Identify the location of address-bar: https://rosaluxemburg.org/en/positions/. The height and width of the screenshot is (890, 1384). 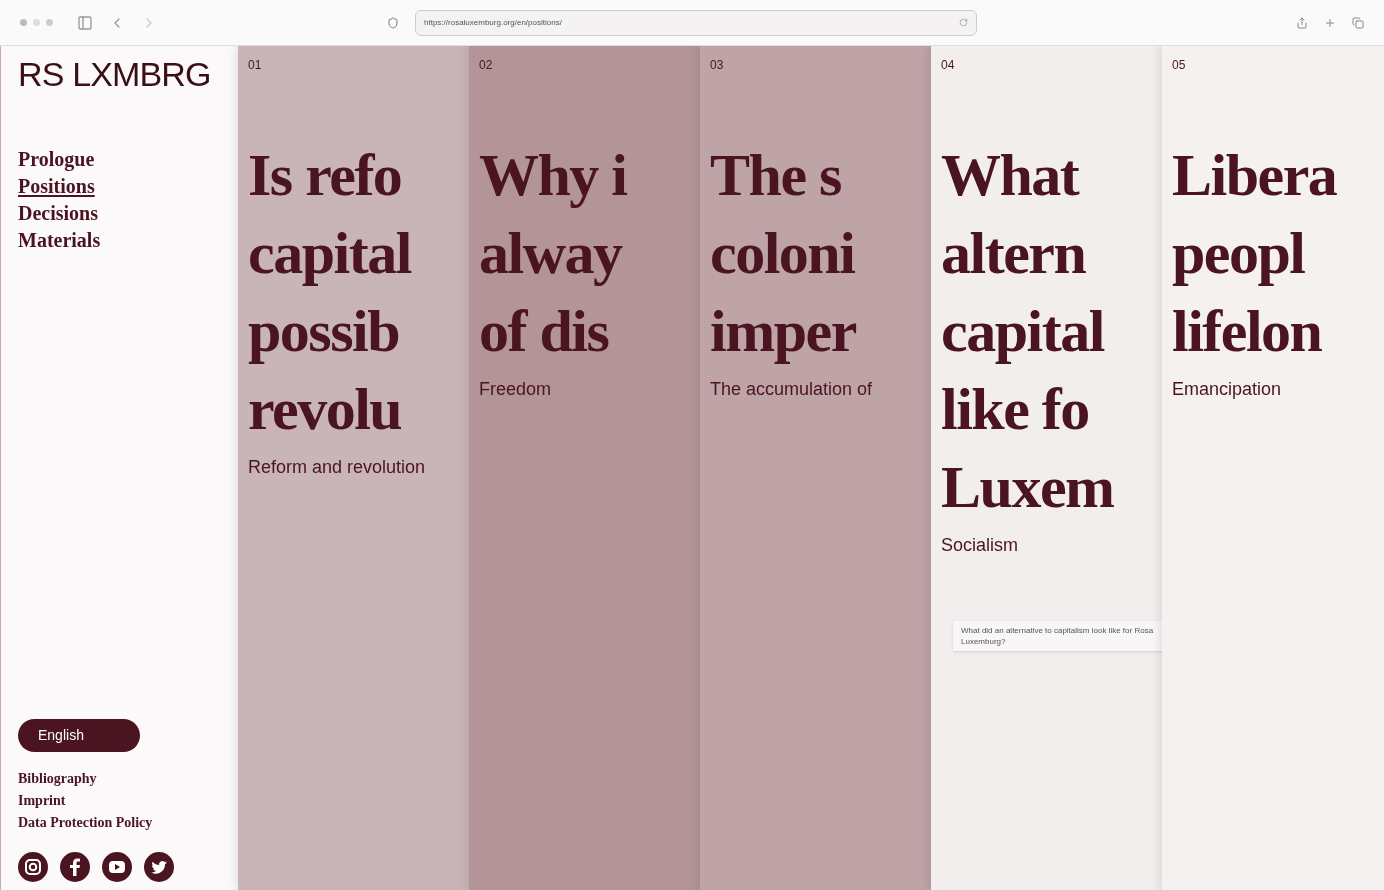
(696, 22).